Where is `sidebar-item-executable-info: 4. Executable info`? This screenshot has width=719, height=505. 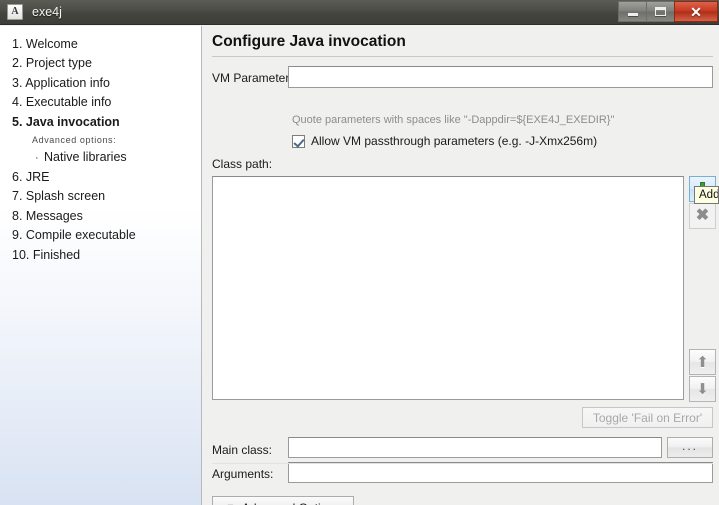
sidebar-item-executable-info: 4. Executable info is located at coordinates (105, 102).